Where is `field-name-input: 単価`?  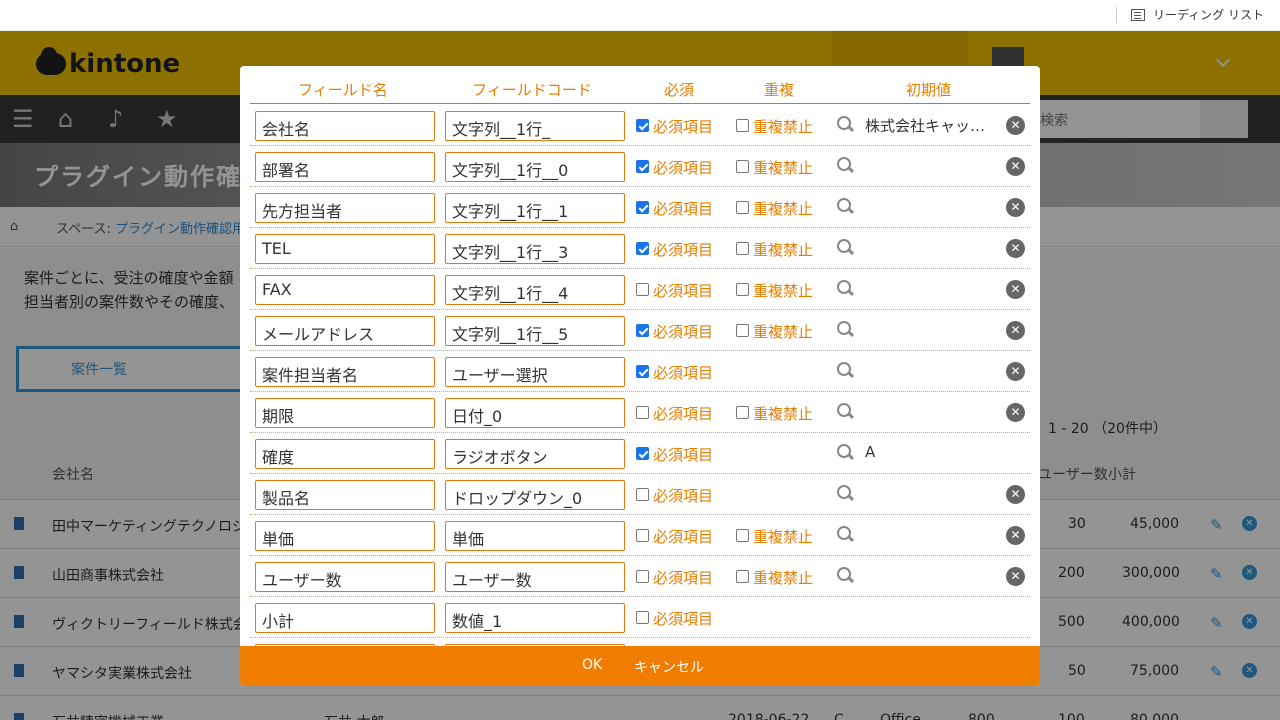 field-name-input: 単価 is located at coordinates (345, 536).